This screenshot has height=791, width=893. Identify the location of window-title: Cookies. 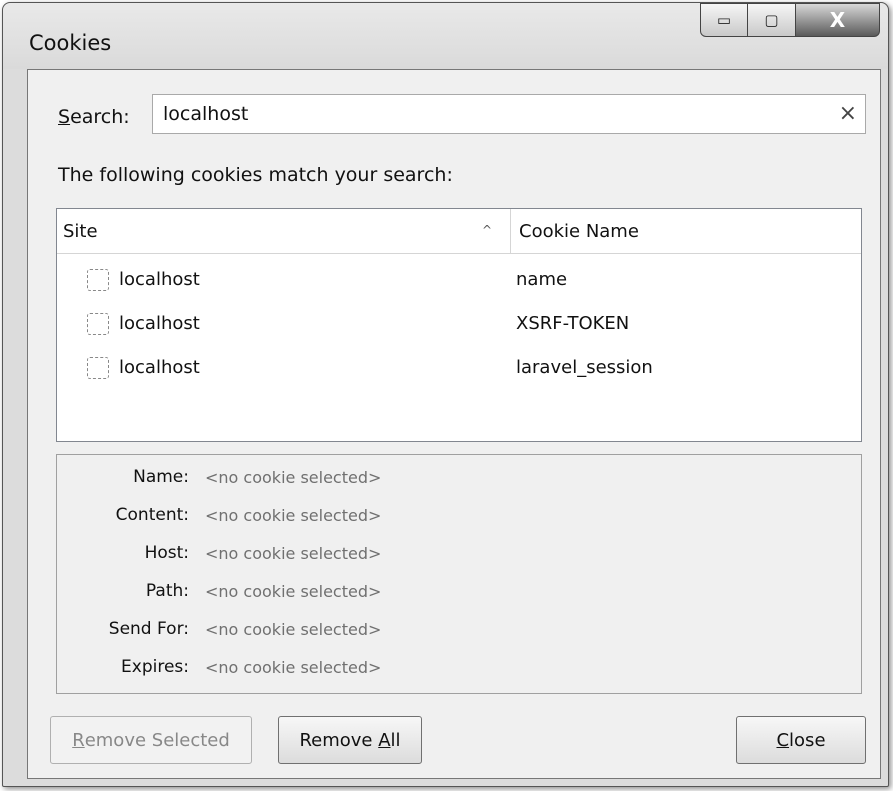
(70, 43).